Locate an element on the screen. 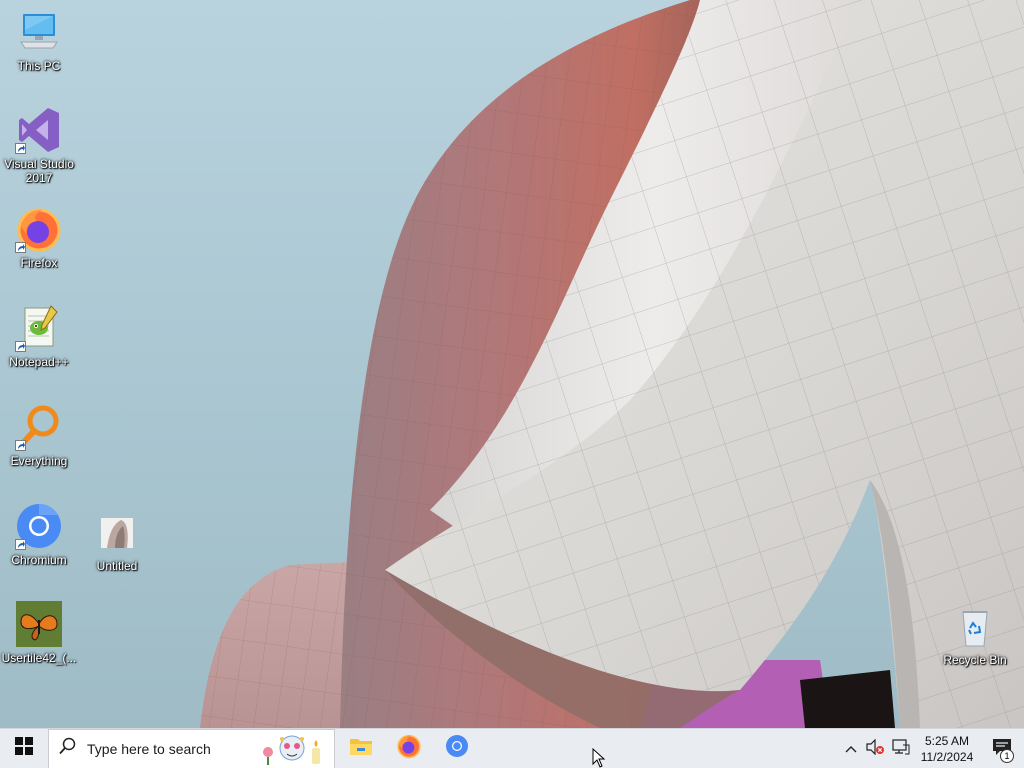 This screenshot has width=1024, height=768. desktop-icon-firefox: Firefox is located at coordinates (39, 237).